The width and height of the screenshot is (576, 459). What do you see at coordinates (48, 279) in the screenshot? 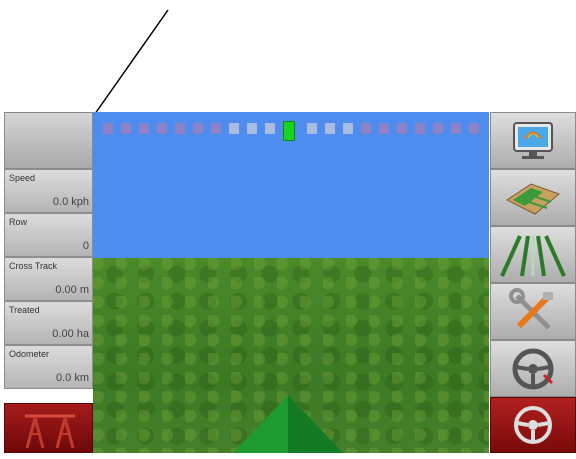
I see `cross-track-readout: Cross Track 0.00 m` at bounding box center [48, 279].